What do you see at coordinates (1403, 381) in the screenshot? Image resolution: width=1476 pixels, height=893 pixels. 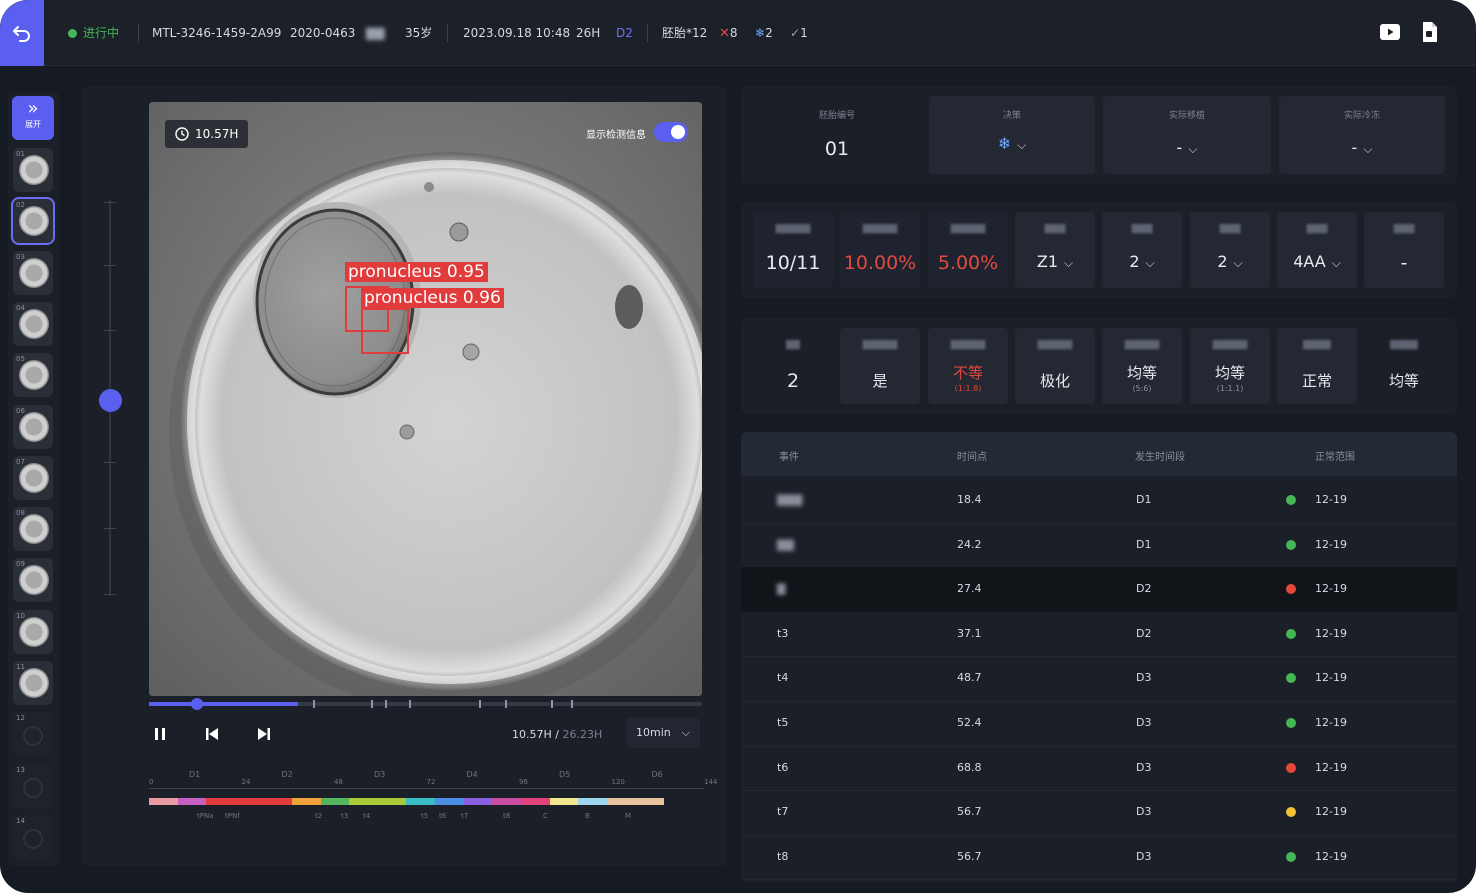 I see `feature-value: 均等` at bounding box center [1403, 381].